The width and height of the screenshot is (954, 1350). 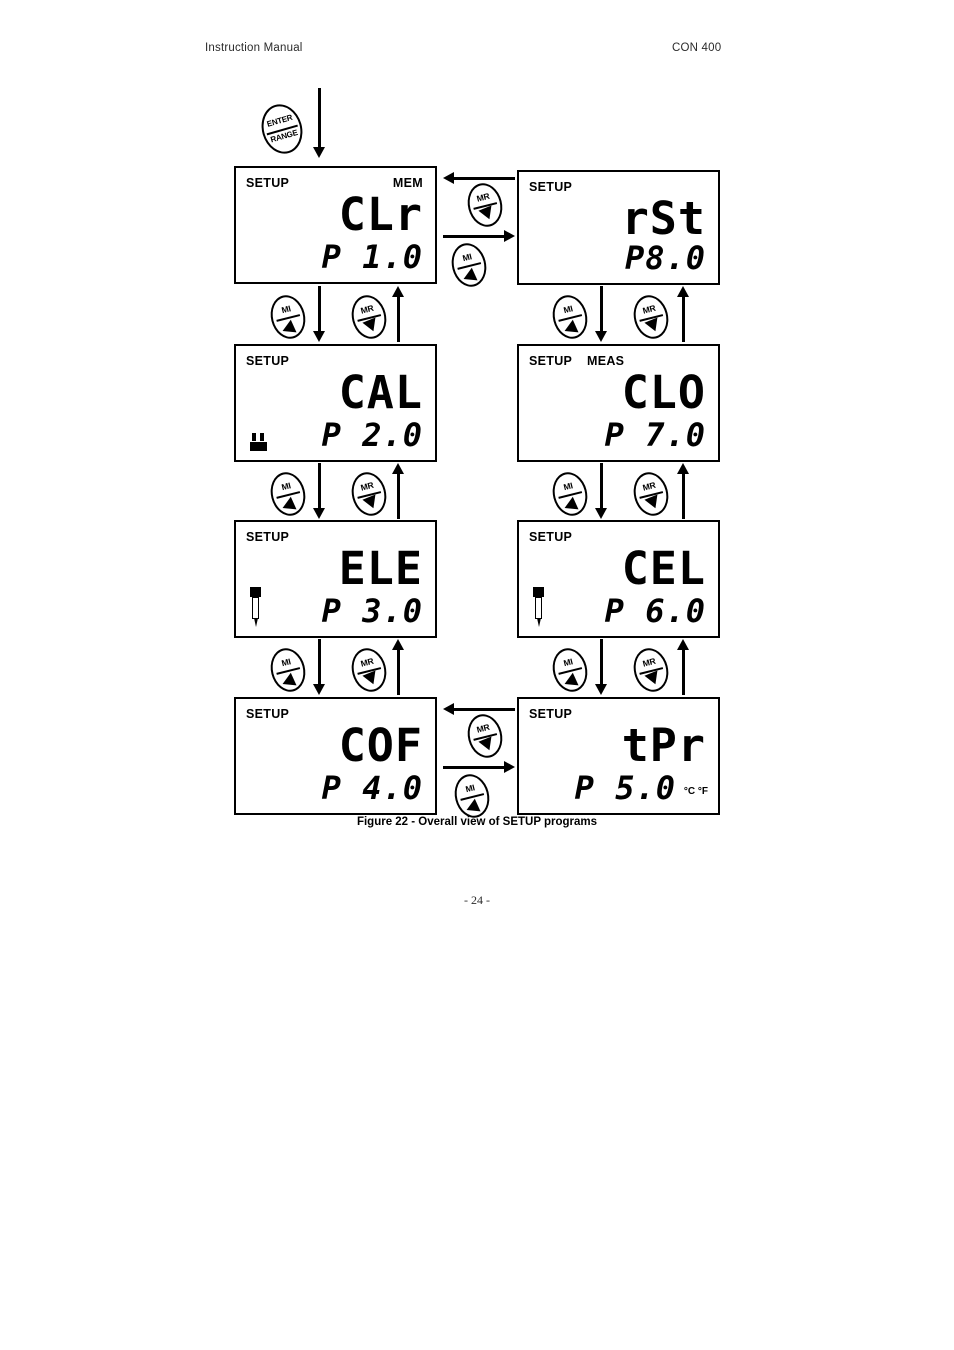 What do you see at coordinates (618, 579) in the screenshot?
I see `lcd-display-cel: SETUP CEL P 6.0` at bounding box center [618, 579].